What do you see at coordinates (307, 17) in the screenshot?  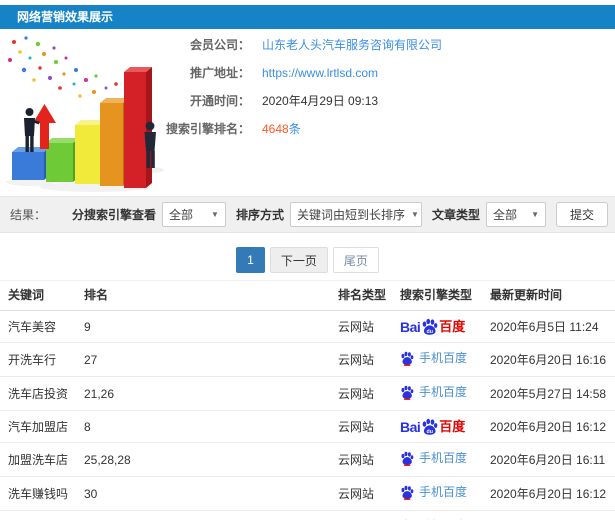 I see `page-title-bar: 网络营销效果展示` at bounding box center [307, 17].